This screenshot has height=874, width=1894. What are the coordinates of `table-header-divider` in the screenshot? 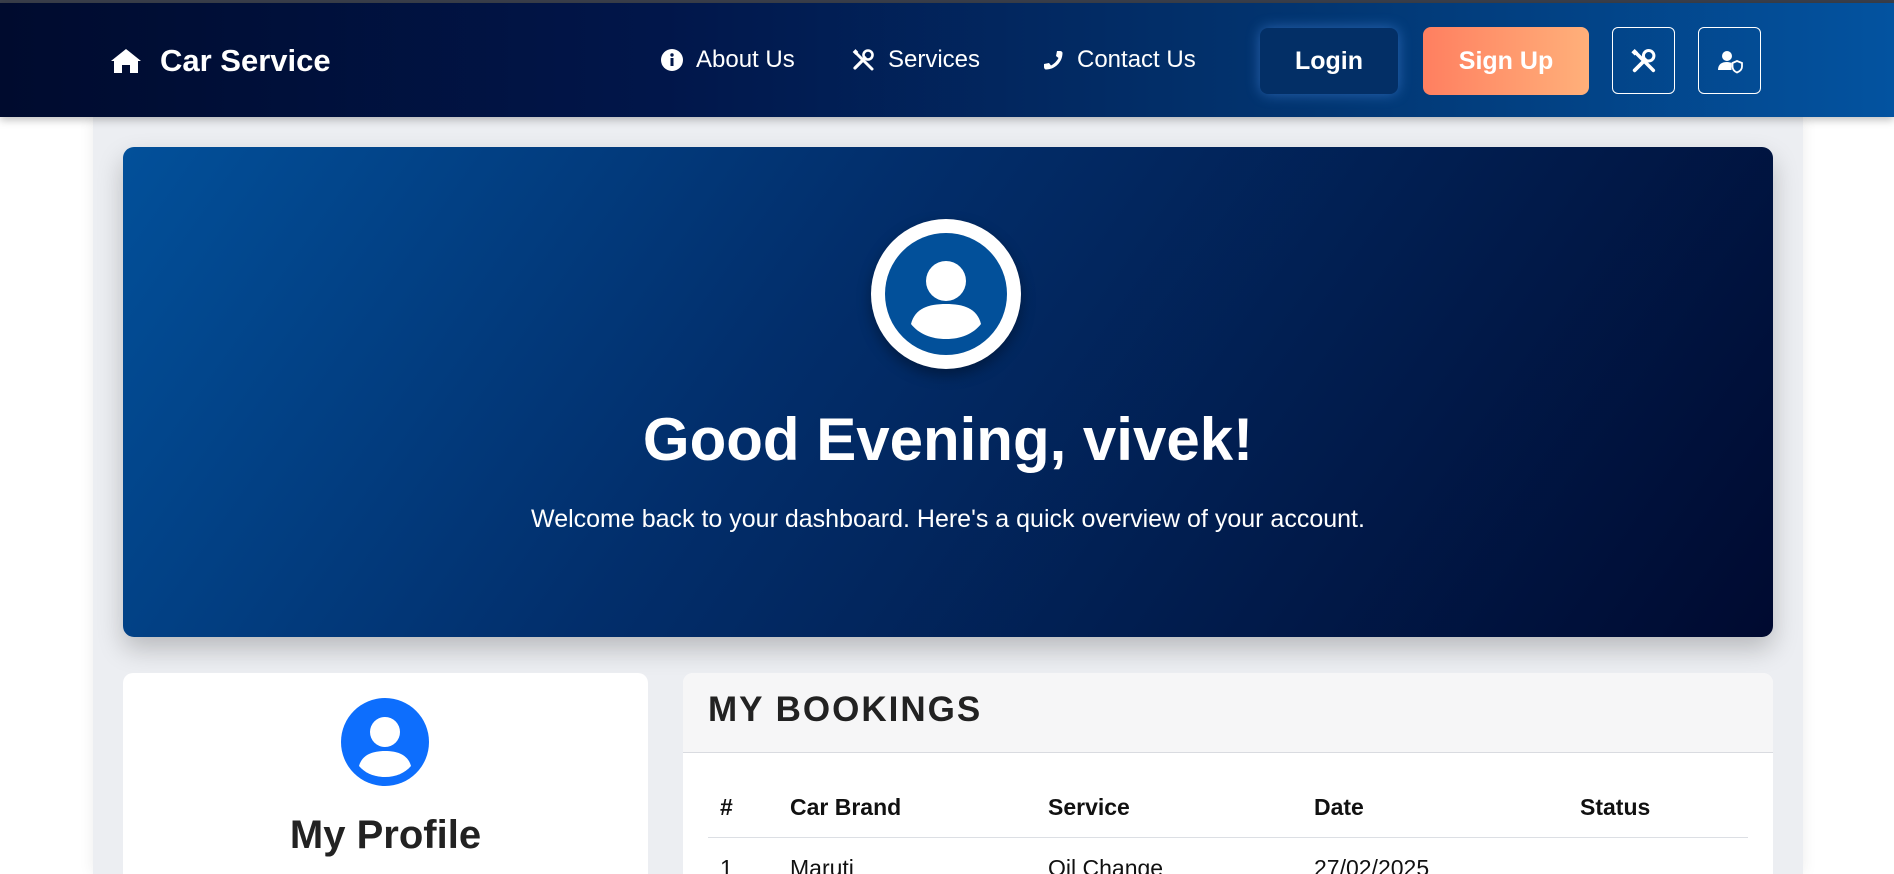 It's located at (1228, 837).